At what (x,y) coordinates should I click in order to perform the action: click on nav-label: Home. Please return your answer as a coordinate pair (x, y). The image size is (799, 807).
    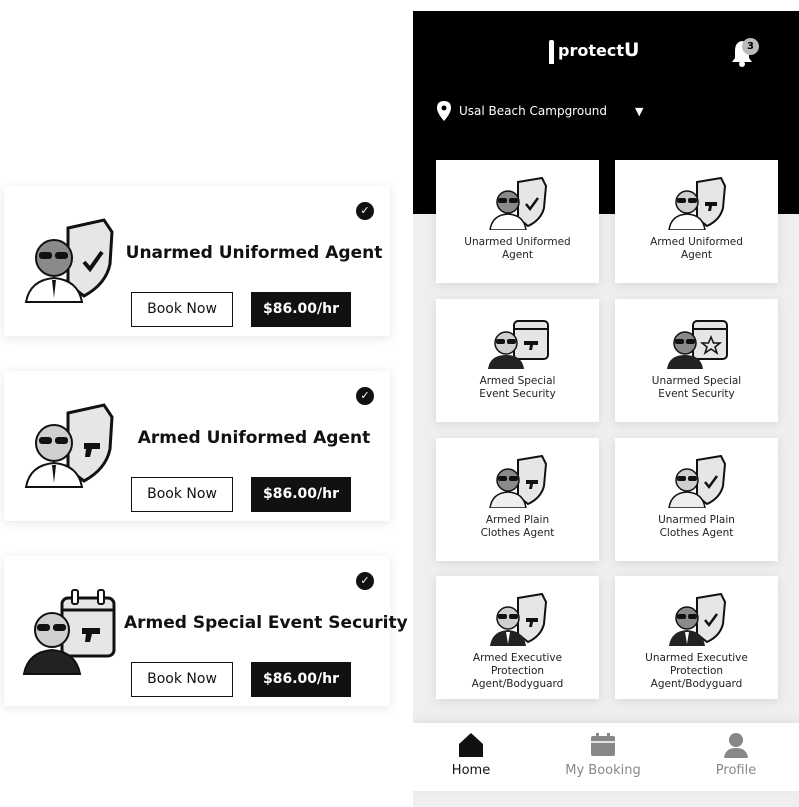
    Looking at the image, I should click on (471, 770).